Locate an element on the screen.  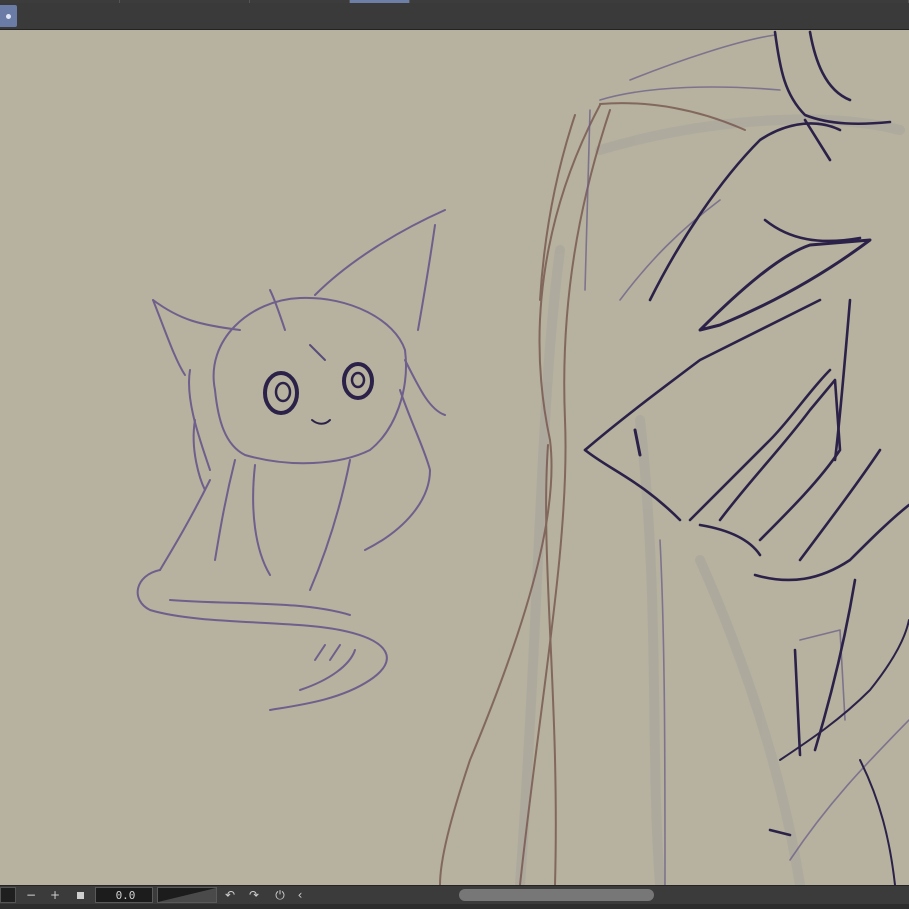
active-tool-button is located at coordinates (8, 16).